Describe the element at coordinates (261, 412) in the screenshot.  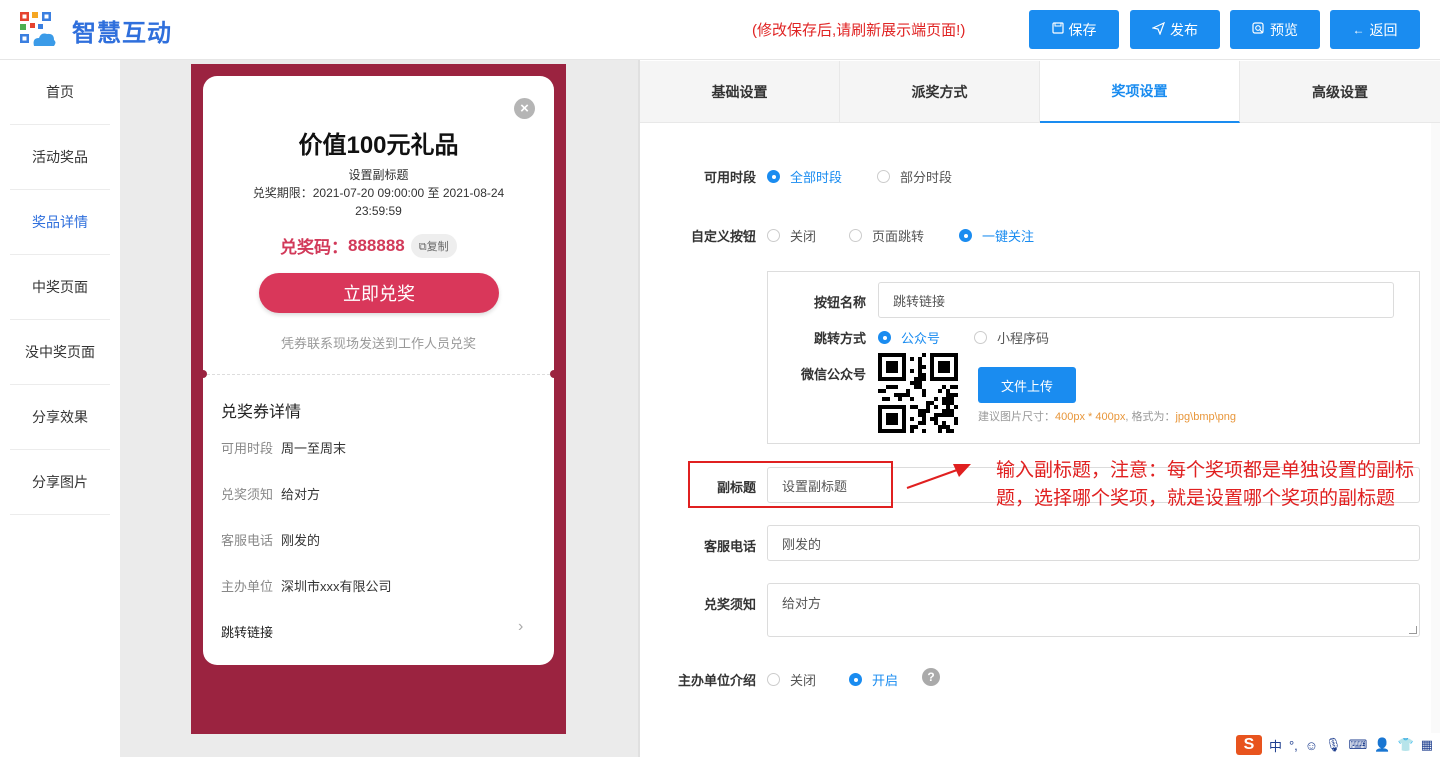
I see `details-title: 兑奖券详情` at that location.